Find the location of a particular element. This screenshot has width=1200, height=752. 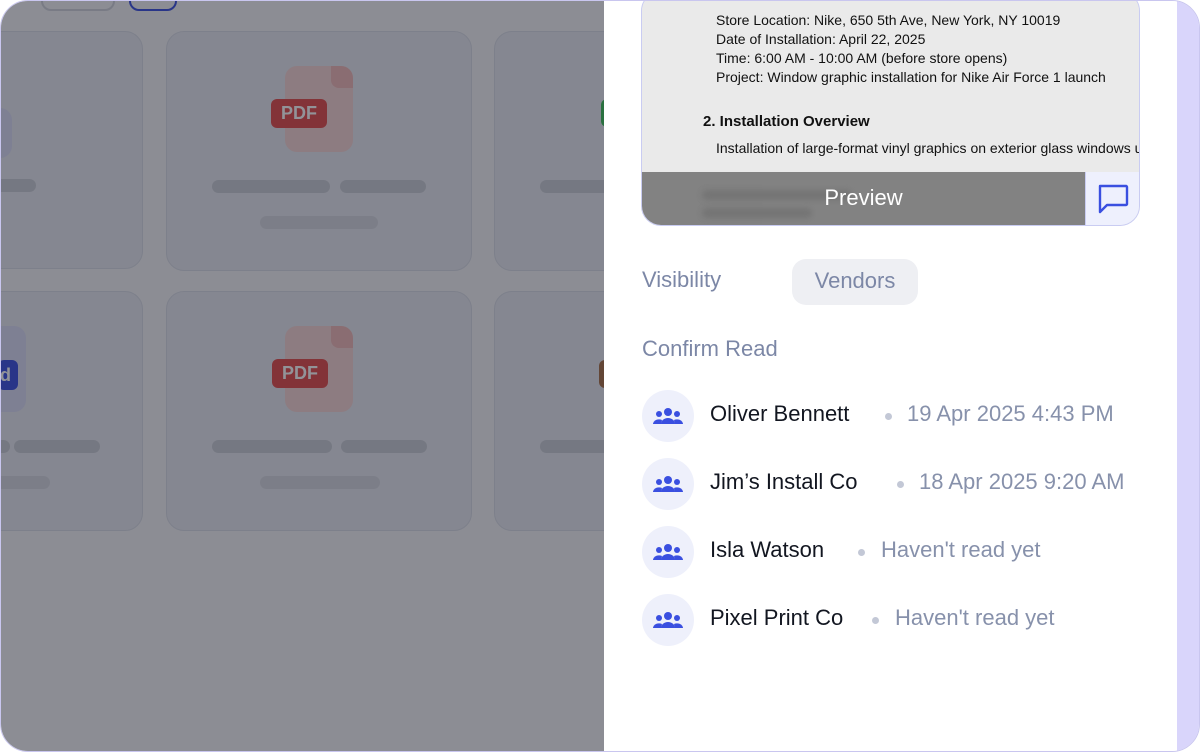

visibility-label: Visibility is located at coordinates (682, 279).